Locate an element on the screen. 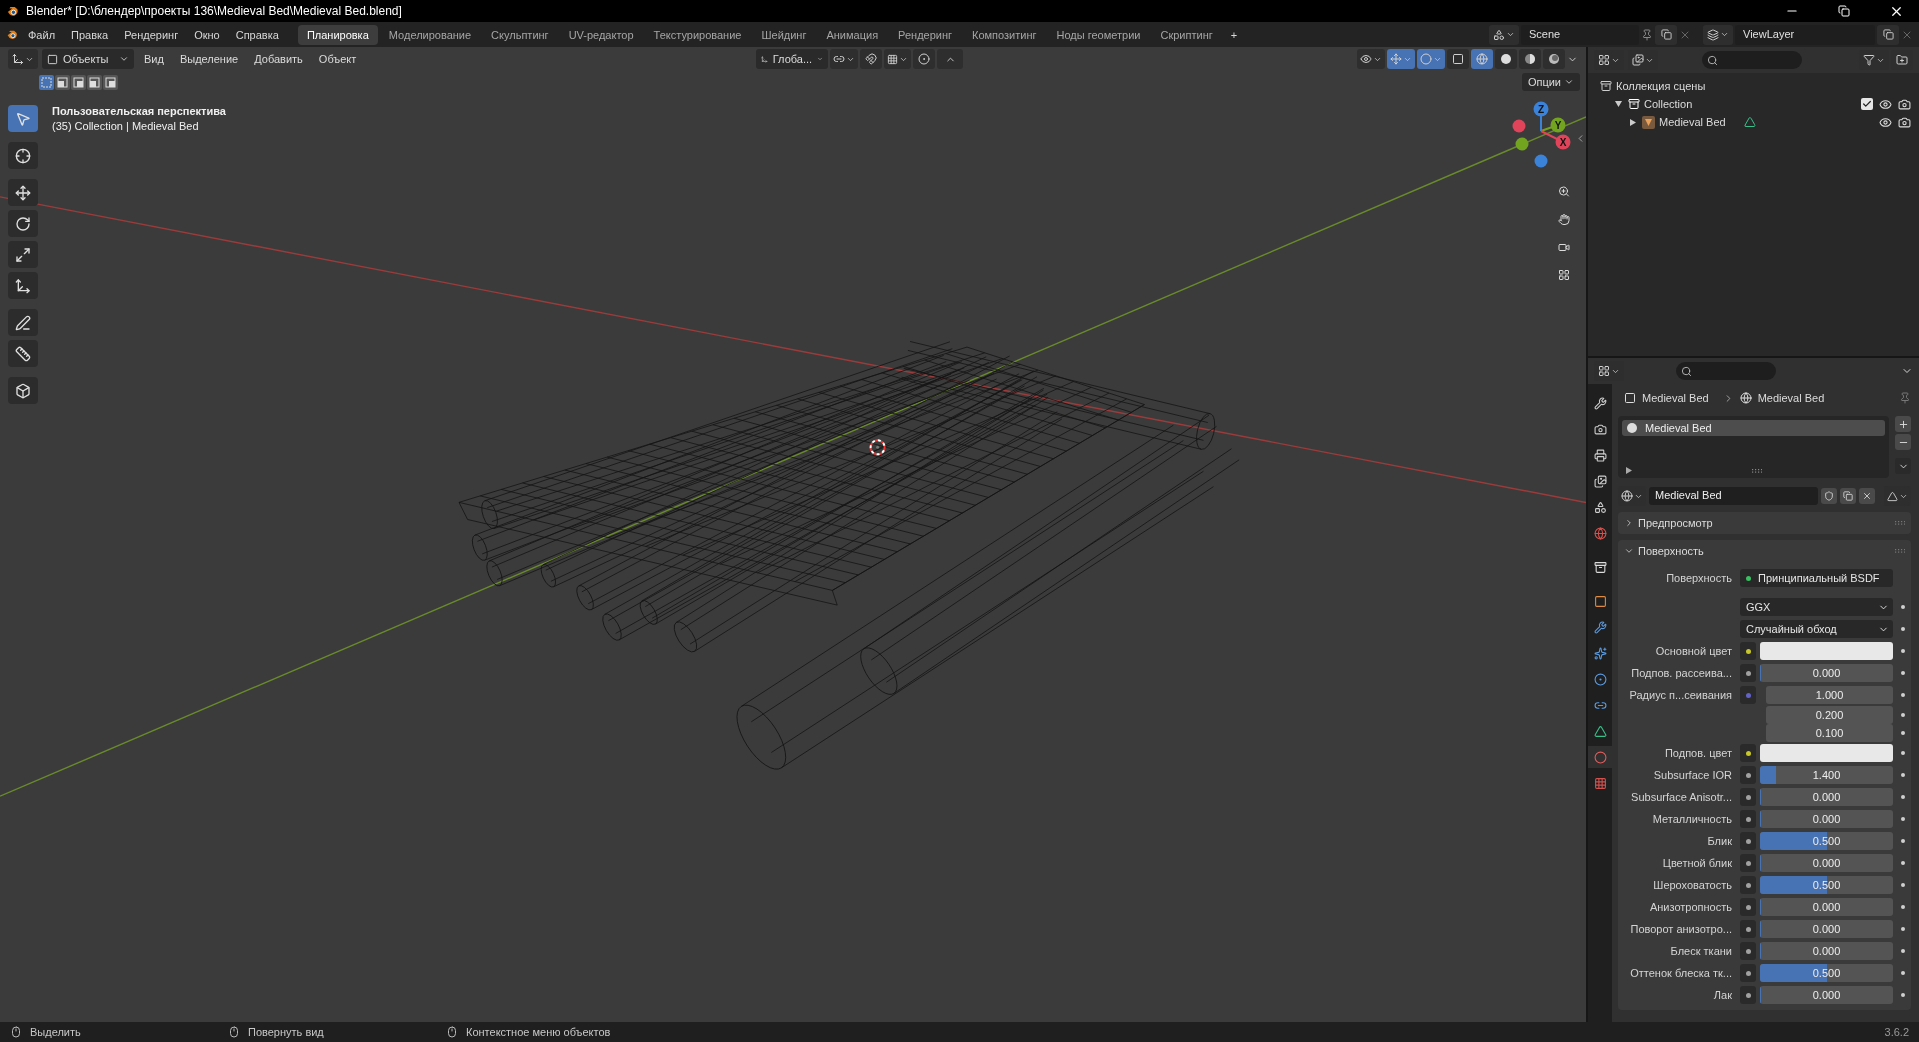  workspace-tab: Планировка is located at coordinates (337, 34).